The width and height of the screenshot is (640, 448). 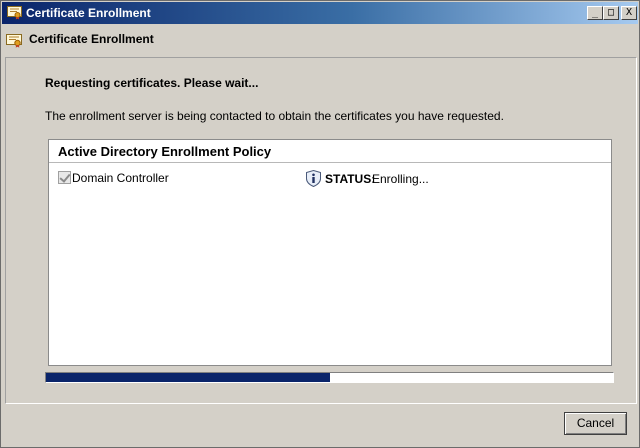 What do you see at coordinates (330, 162) in the screenshot?
I see `policy-divider` at bounding box center [330, 162].